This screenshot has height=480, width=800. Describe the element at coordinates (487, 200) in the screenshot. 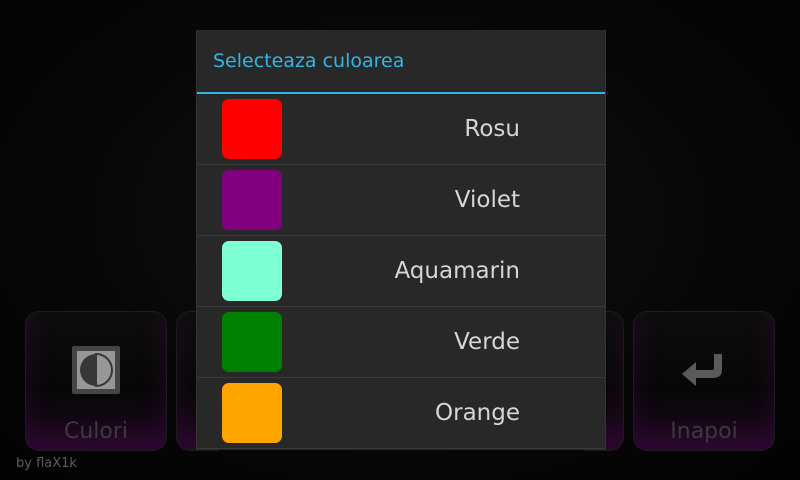

I see `color-name: Violet` at that location.